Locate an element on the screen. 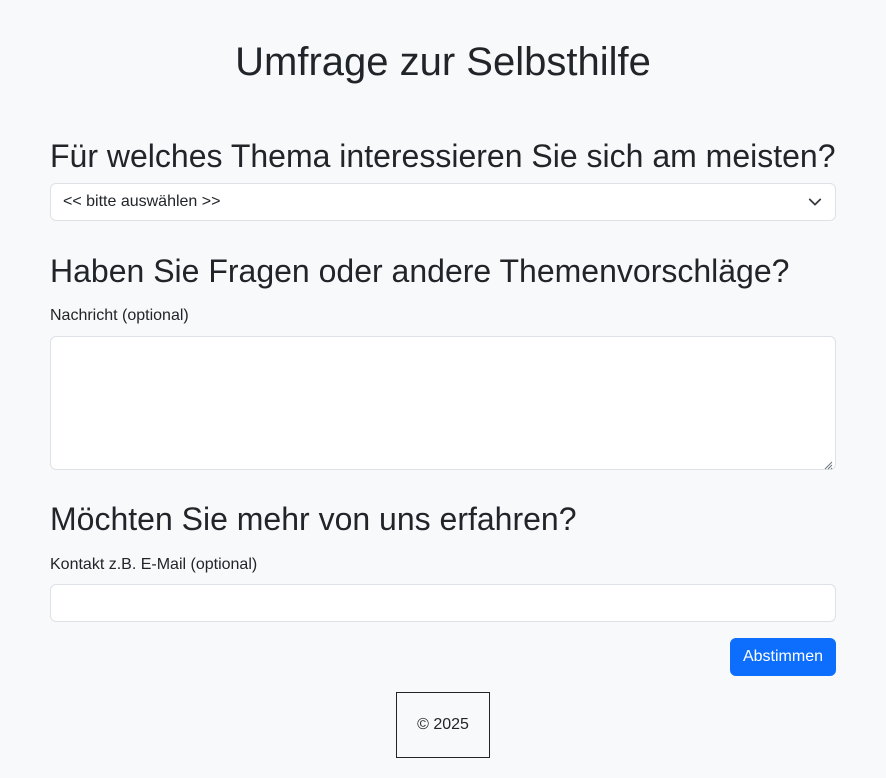 The height and width of the screenshot is (778, 886). topic-select-value: << bitte auswählen >> is located at coordinates (142, 201).